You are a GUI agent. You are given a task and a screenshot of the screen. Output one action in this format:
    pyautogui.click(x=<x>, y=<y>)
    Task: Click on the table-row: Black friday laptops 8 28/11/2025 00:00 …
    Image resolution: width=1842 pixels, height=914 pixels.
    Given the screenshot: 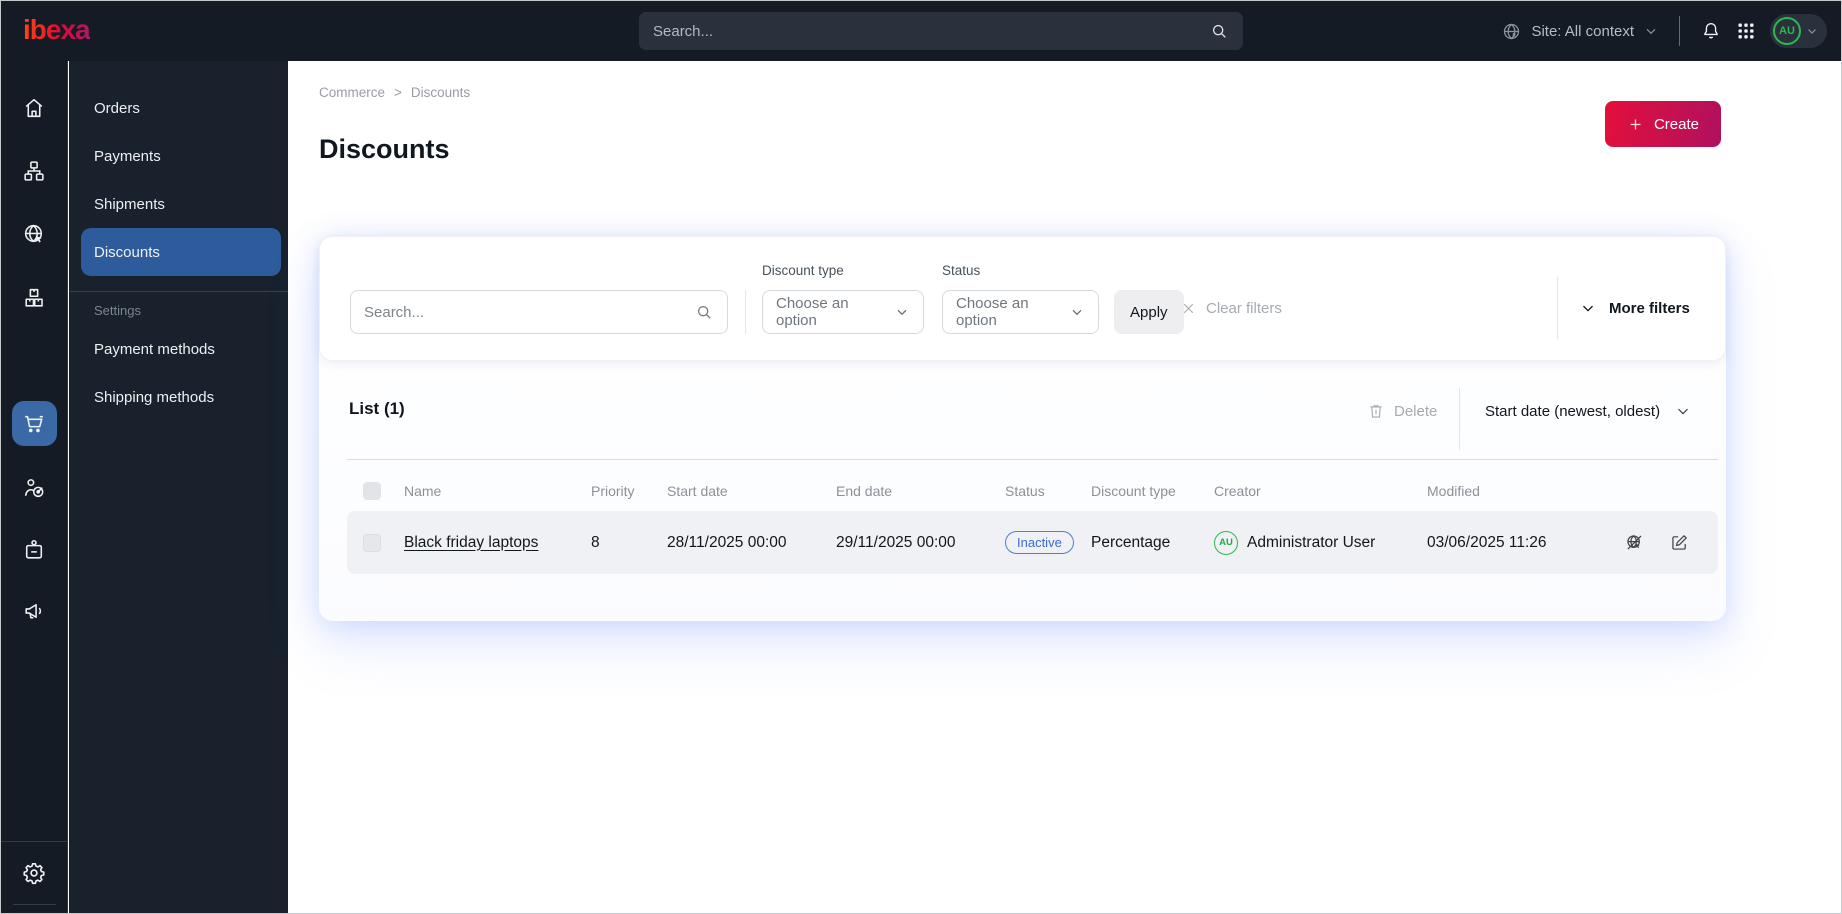 What is the action you would take?
    pyautogui.click(x=1032, y=542)
    